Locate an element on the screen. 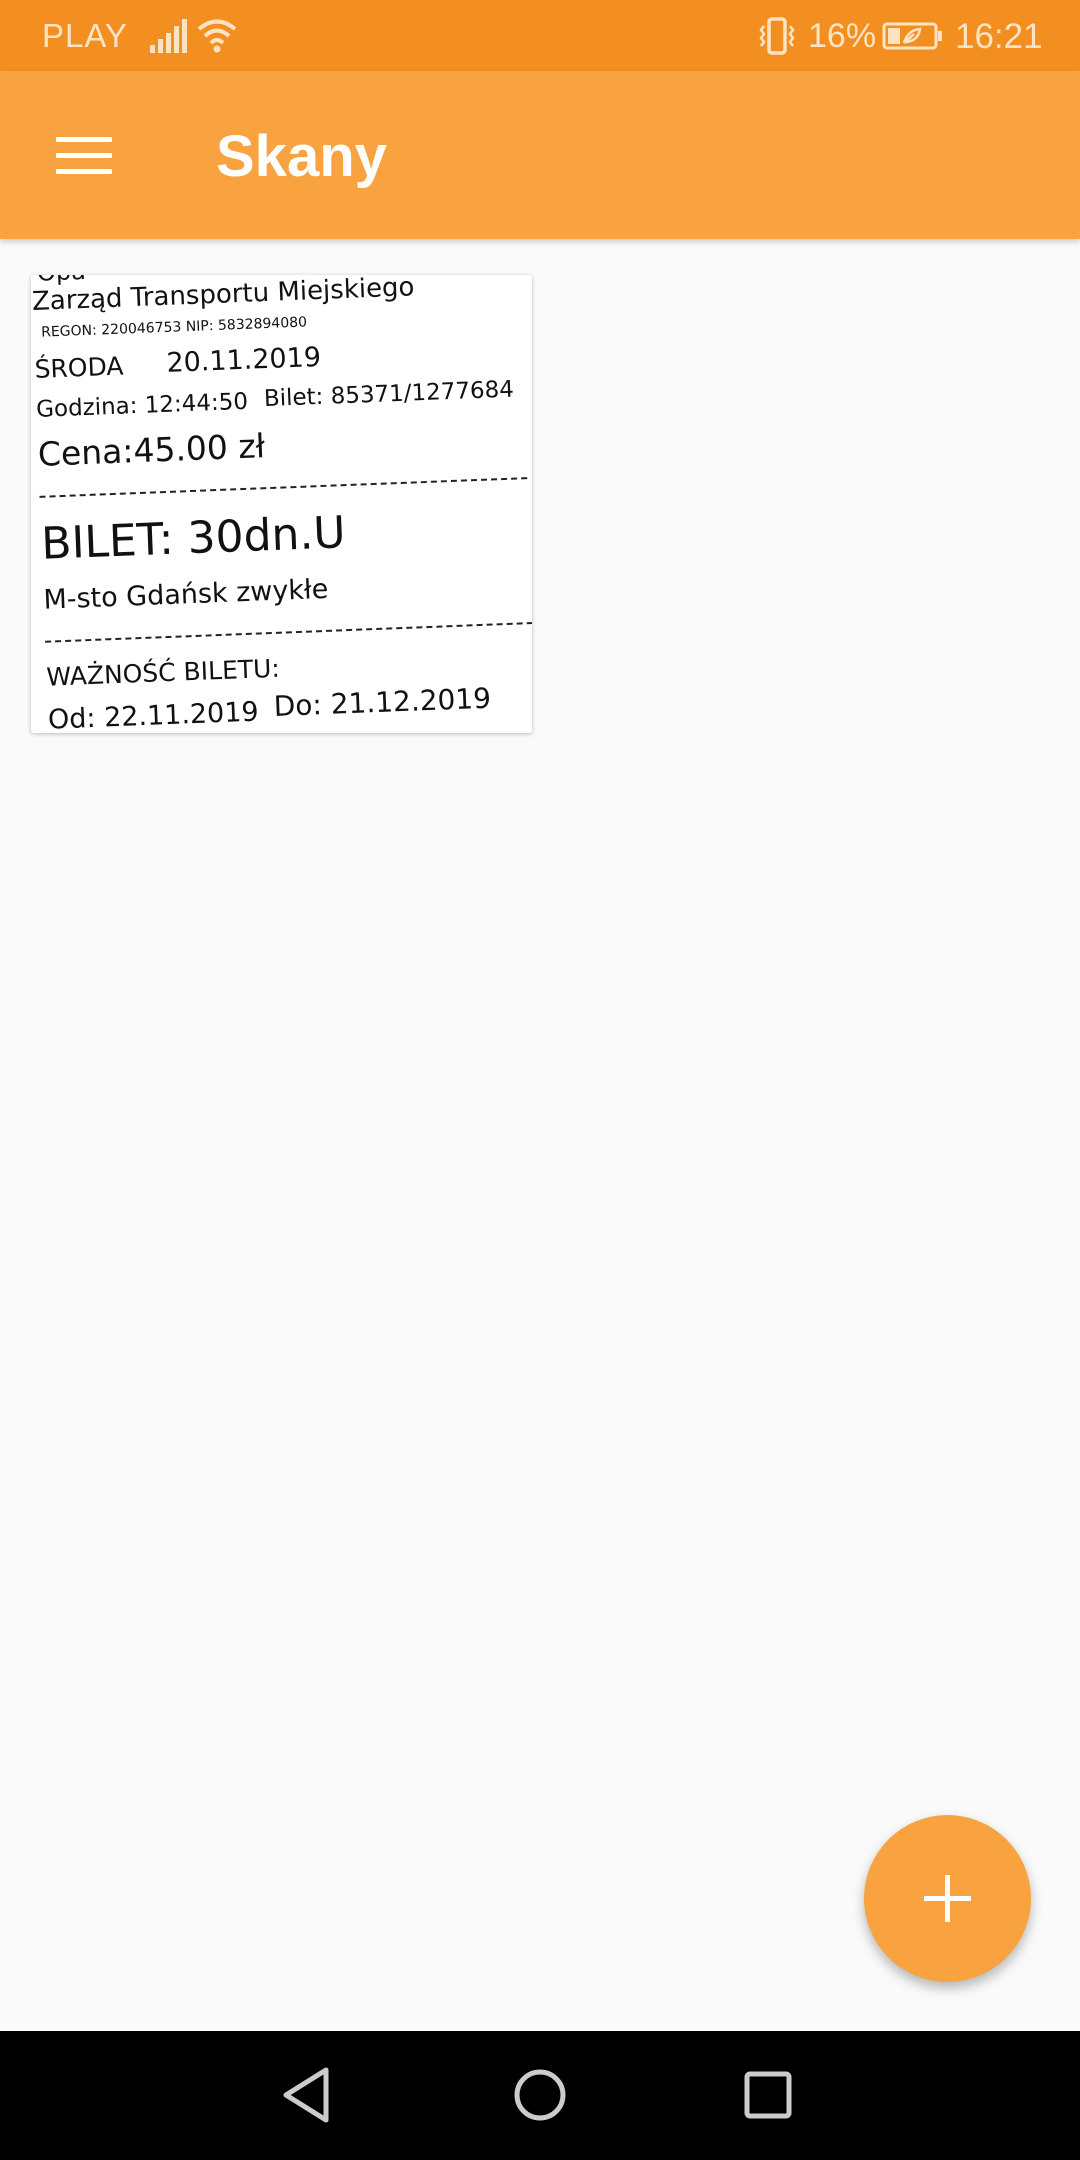 Image resolution: width=1080 pixels, height=2160 pixels. back-icon is located at coordinates (308, 2095).